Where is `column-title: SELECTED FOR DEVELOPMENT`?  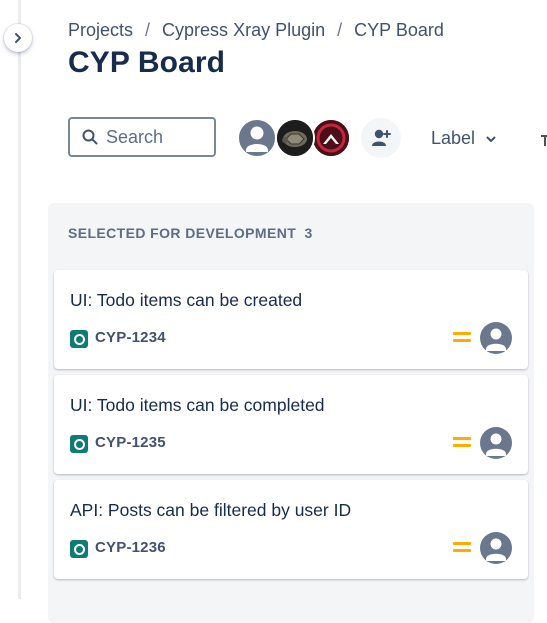
column-title: SELECTED FOR DEVELOPMENT is located at coordinates (182, 233).